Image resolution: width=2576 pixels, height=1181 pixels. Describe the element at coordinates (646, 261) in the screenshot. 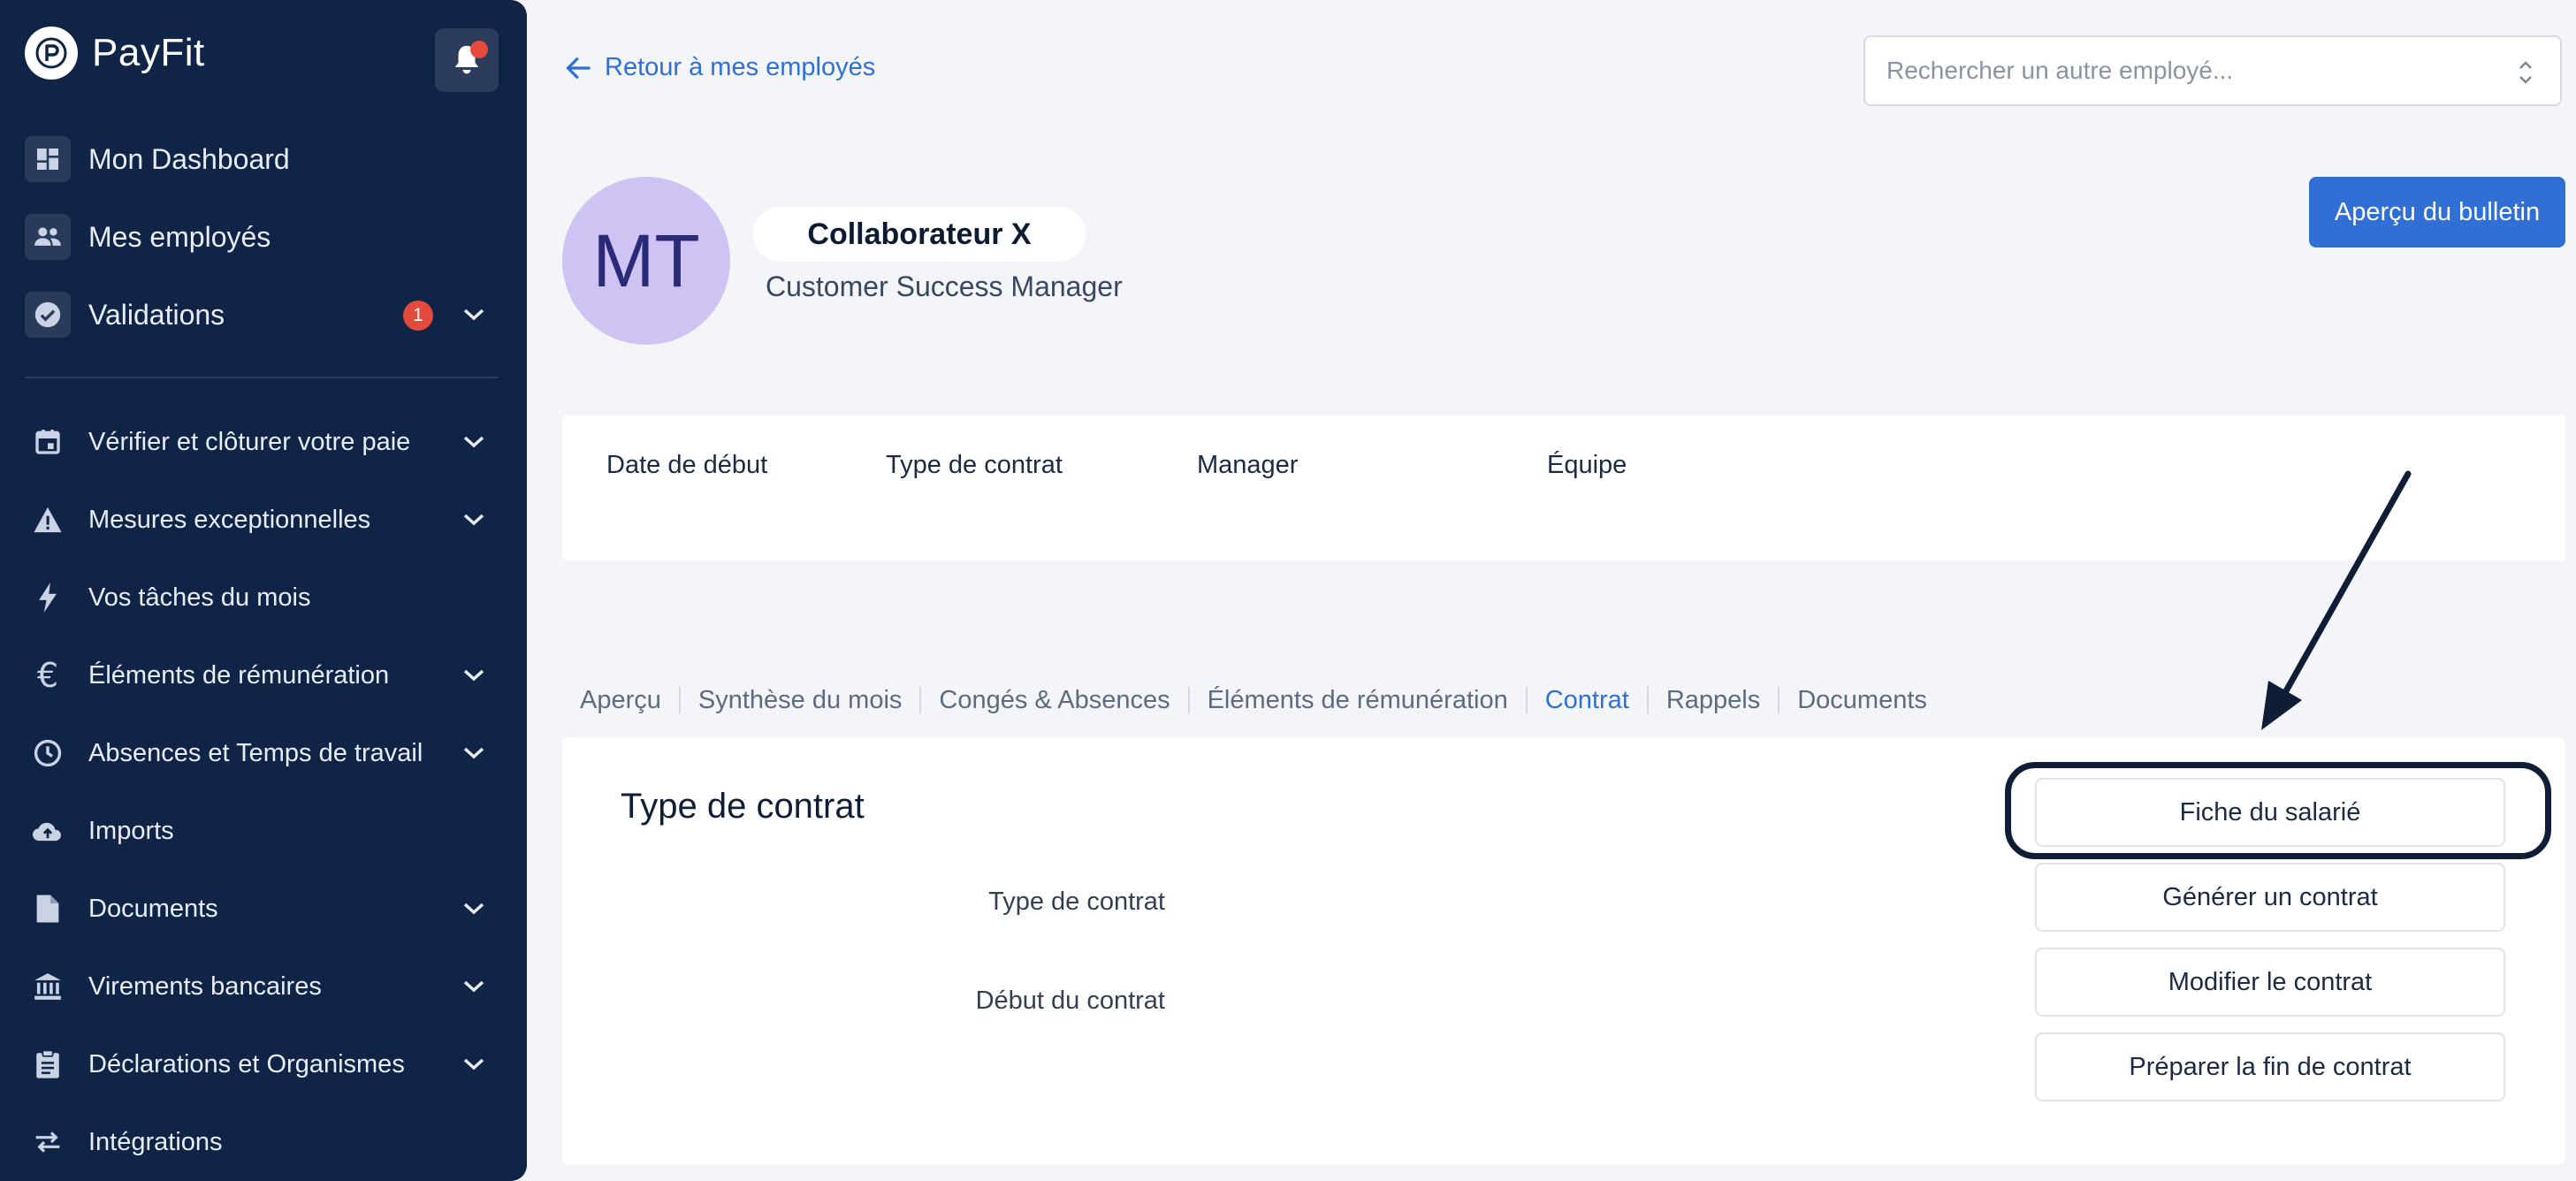

I see `avatar: MT` at that location.